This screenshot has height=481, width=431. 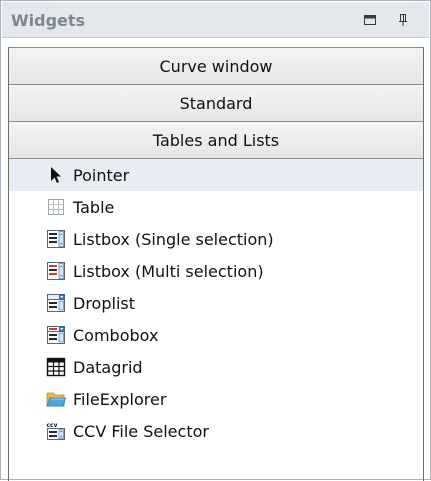 What do you see at coordinates (56, 335) in the screenshot?
I see `combobox-icon` at bounding box center [56, 335].